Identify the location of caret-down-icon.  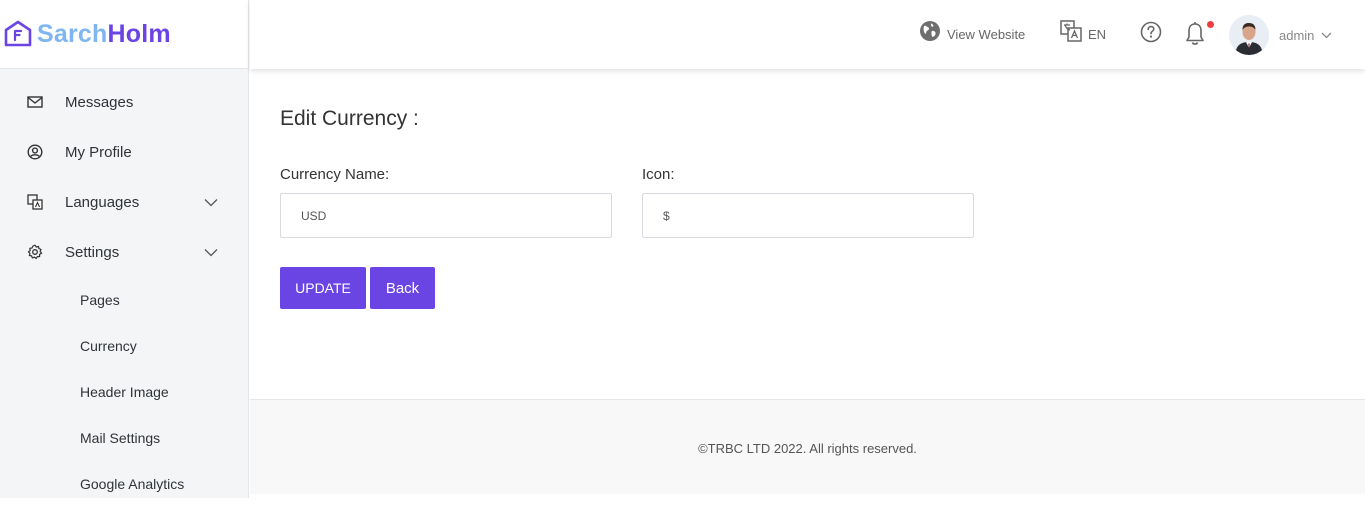
(1326, 35).